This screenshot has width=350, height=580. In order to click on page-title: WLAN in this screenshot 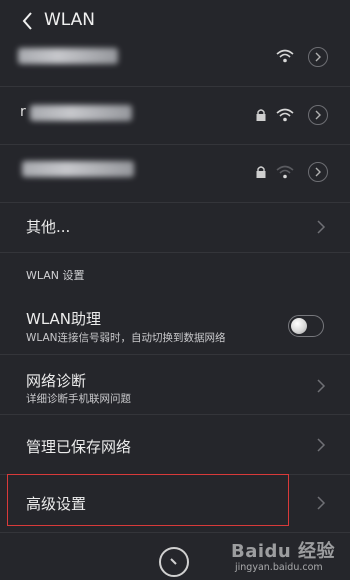, I will do `click(70, 20)`.